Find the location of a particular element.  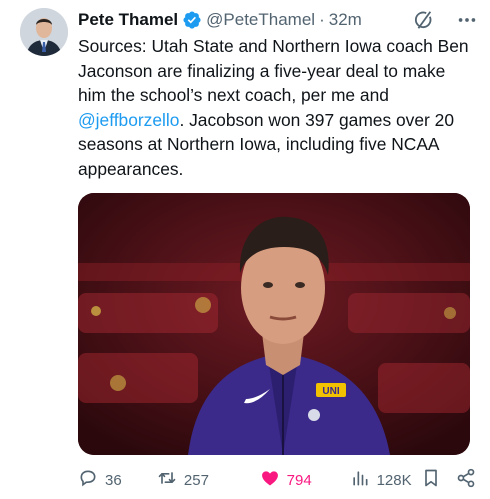

author-name: Pete Thamel is located at coordinates (128, 20).